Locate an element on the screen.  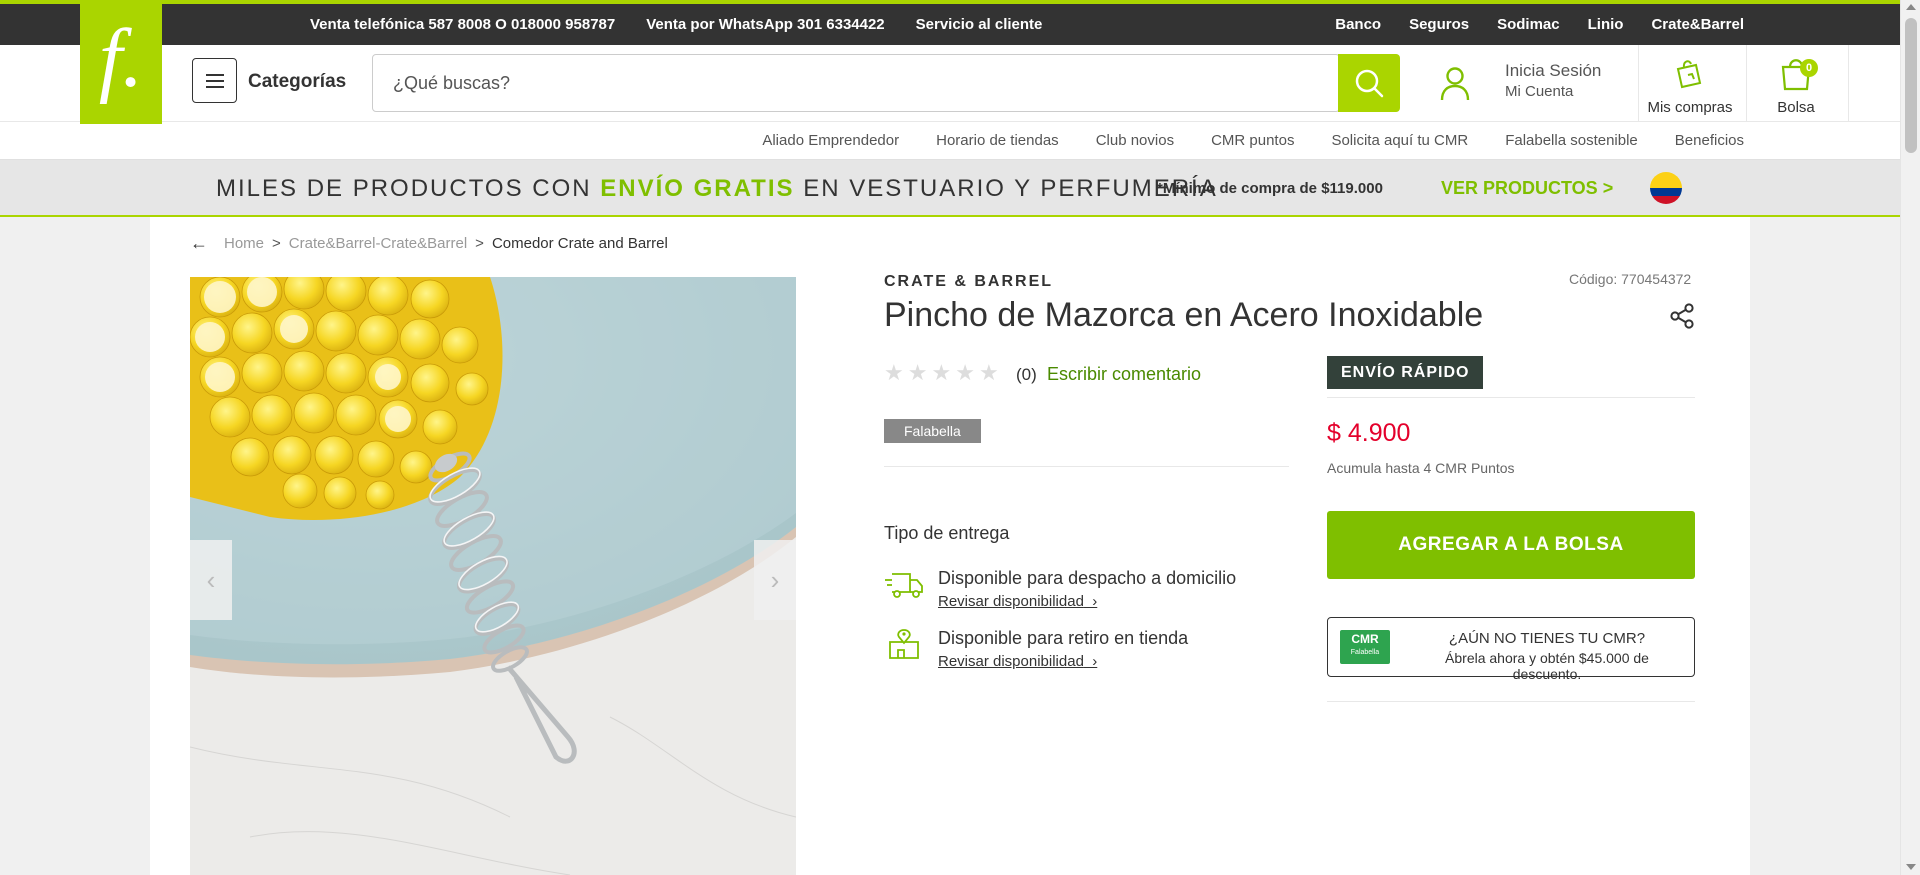
breadcrumb-brand: Crate&Barrel-Crate&Barrel is located at coordinates (378, 243).